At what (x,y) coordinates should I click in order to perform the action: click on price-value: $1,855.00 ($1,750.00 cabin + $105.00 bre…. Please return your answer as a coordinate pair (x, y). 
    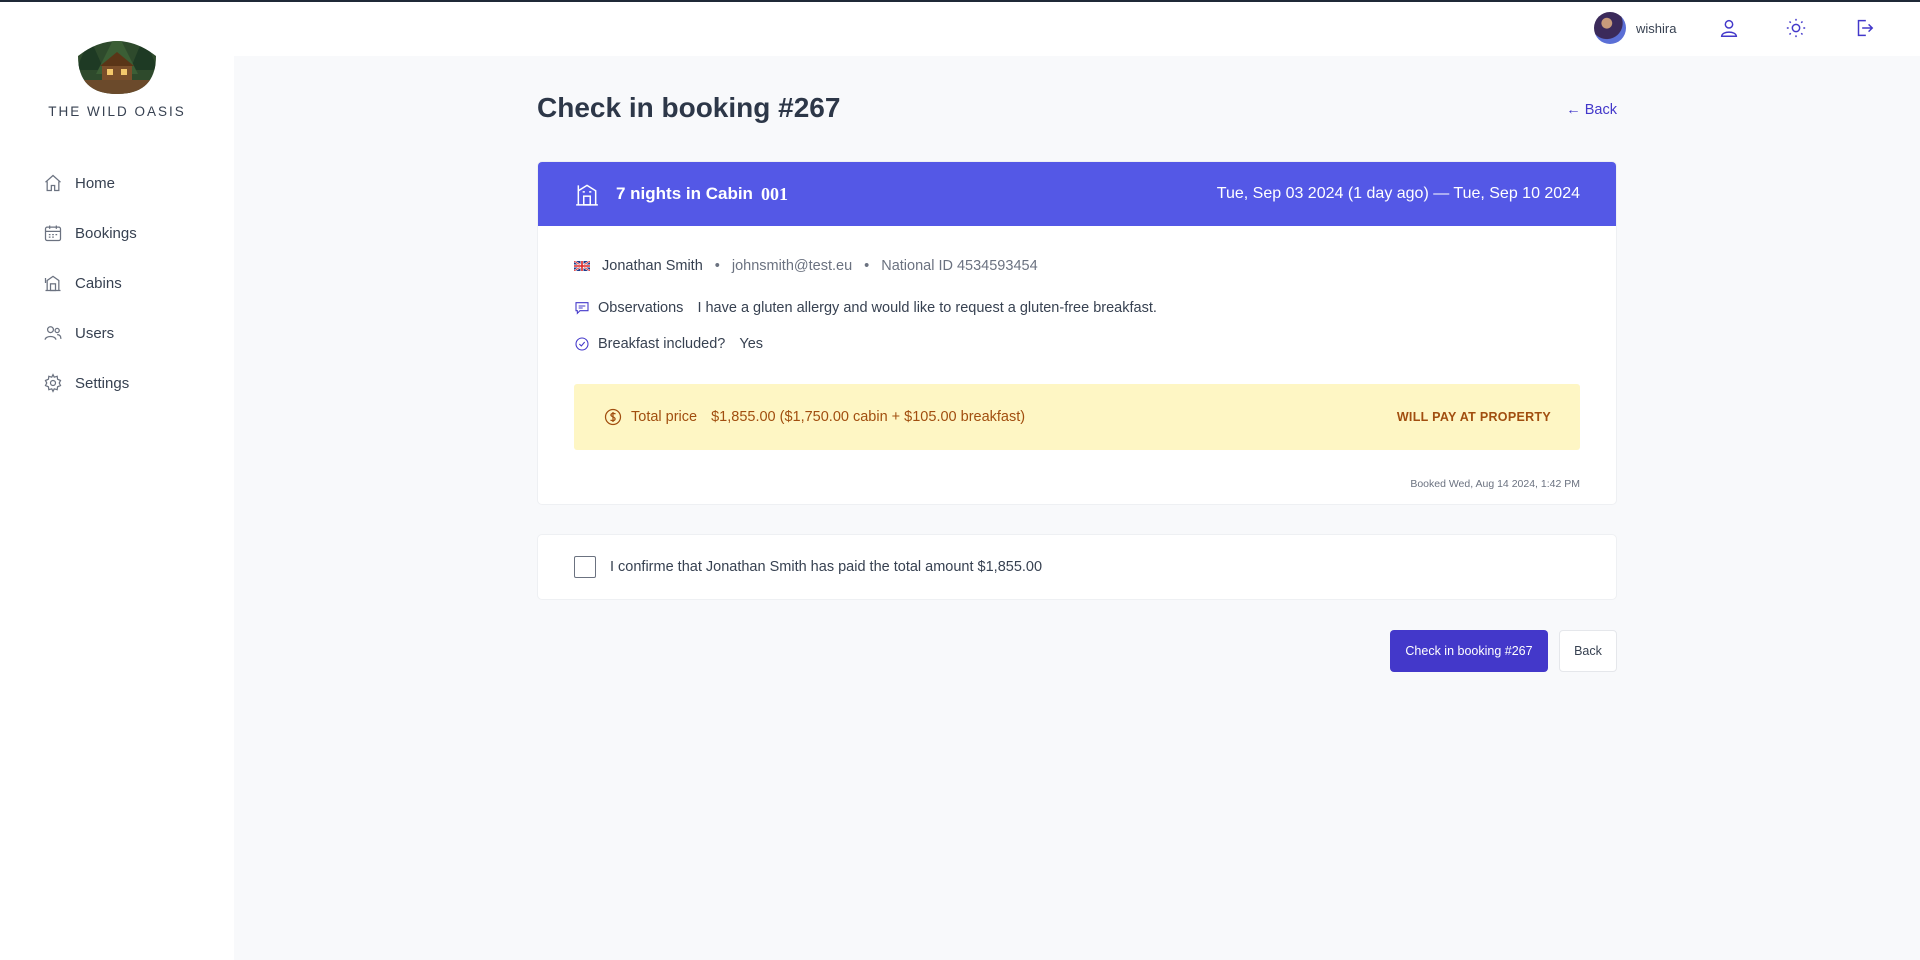
    Looking at the image, I should click on (868, 417).